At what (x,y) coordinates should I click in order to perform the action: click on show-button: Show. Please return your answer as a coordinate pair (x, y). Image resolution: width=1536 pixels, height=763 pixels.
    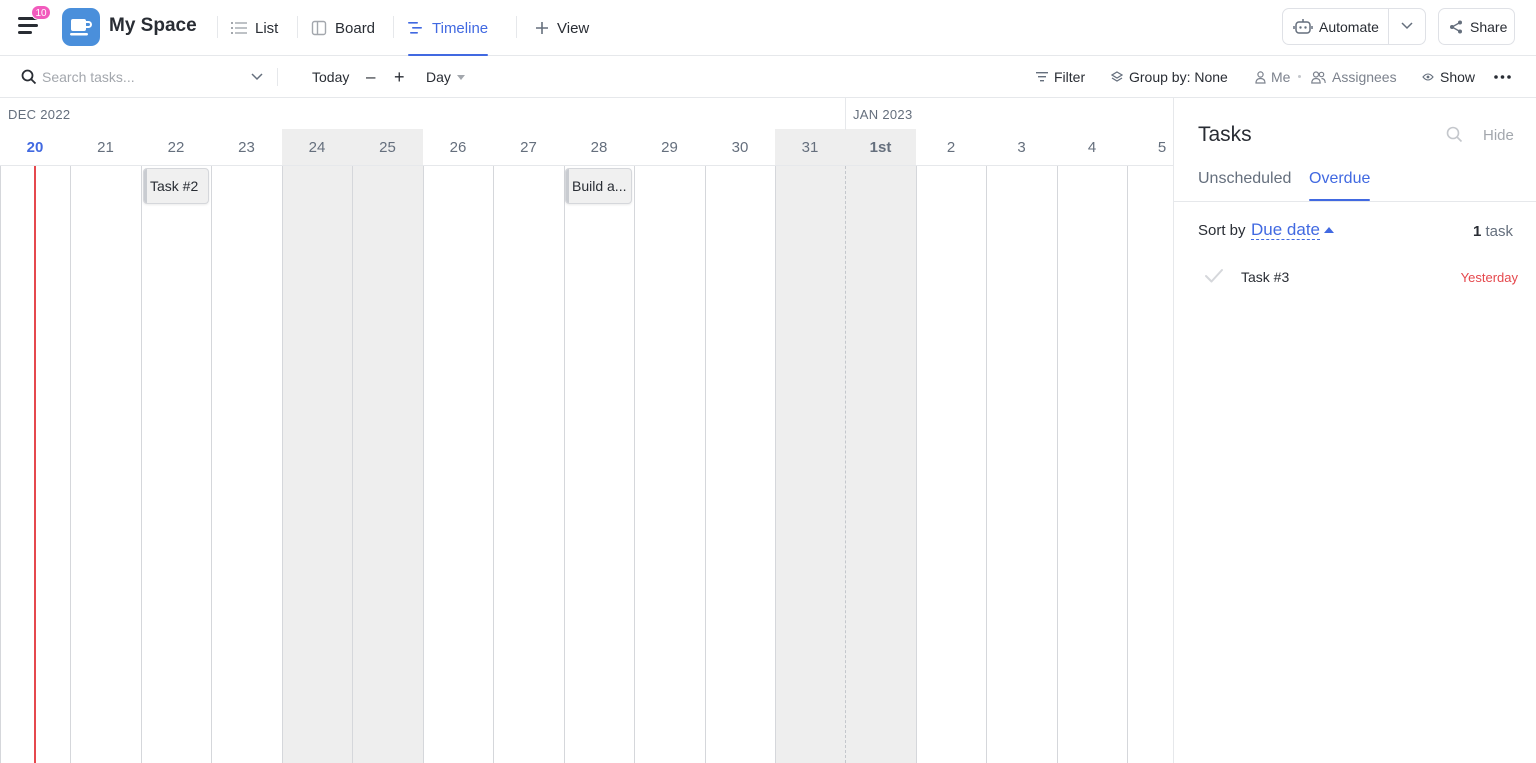
    Looking at the image, I should click on (1448, 77).